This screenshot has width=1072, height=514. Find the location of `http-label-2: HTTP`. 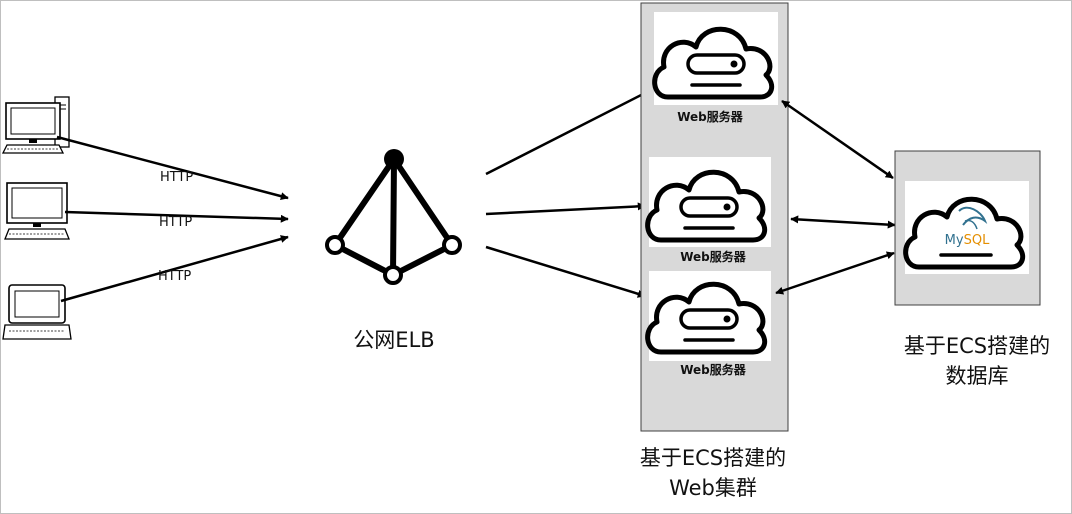

http-label-2: HTTP is located at coordinates (175, 222).